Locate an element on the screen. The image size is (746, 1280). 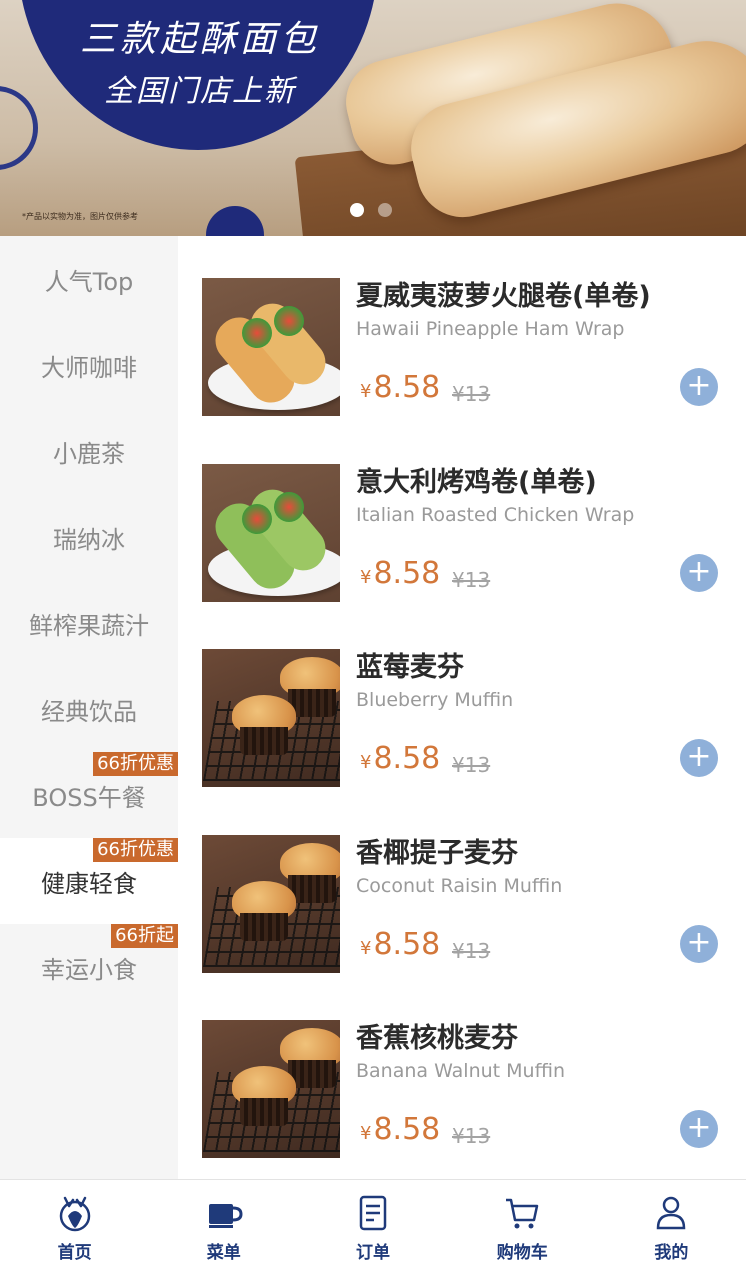
category-item: 鲜榨果蔬汁 is located at coordinates (89, 623).